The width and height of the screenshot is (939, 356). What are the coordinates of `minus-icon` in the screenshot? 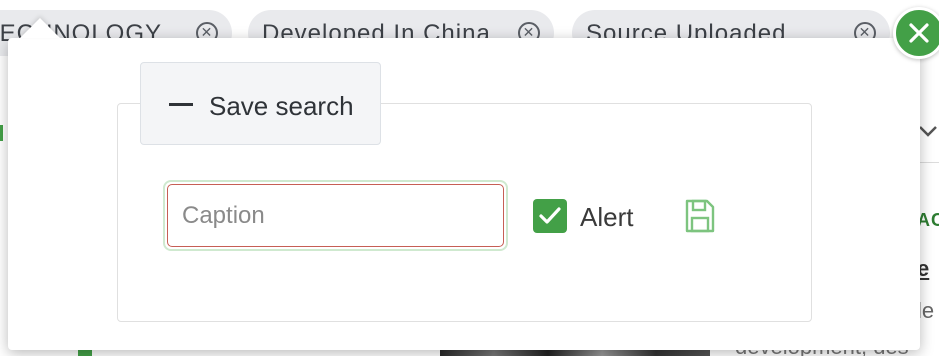 It's located at (181, 104).